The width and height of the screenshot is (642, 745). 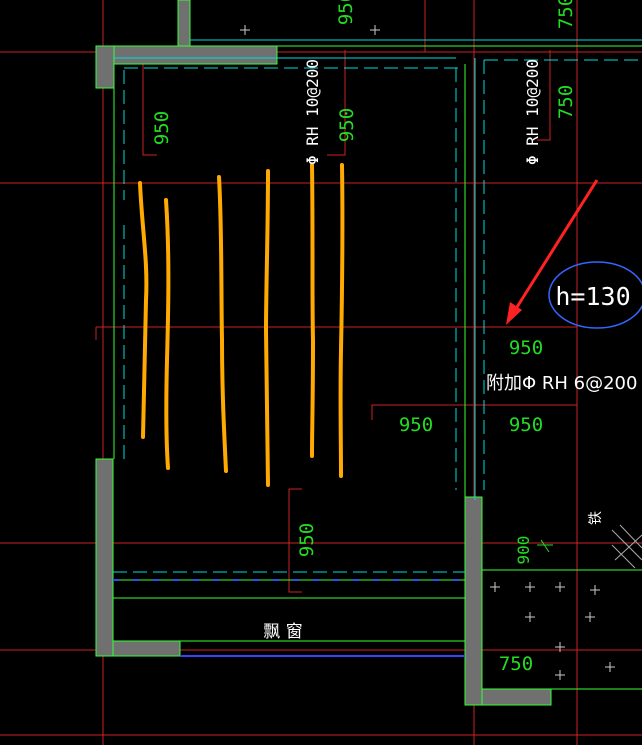 What do you see at coordinates (545, 546) in the screenshot?
I see `tick-marks` at bounding box center [545, 546].